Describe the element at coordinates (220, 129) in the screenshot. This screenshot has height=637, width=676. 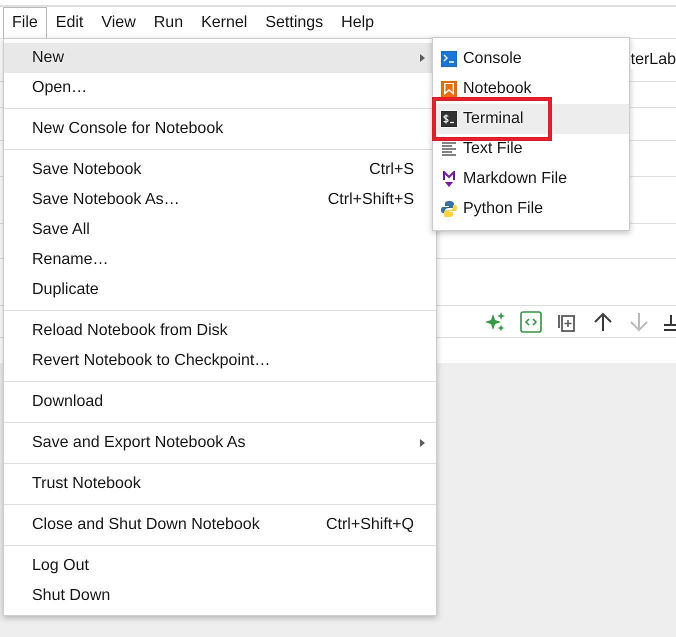
I see `menu-item: New Console for Notebook` at that location.